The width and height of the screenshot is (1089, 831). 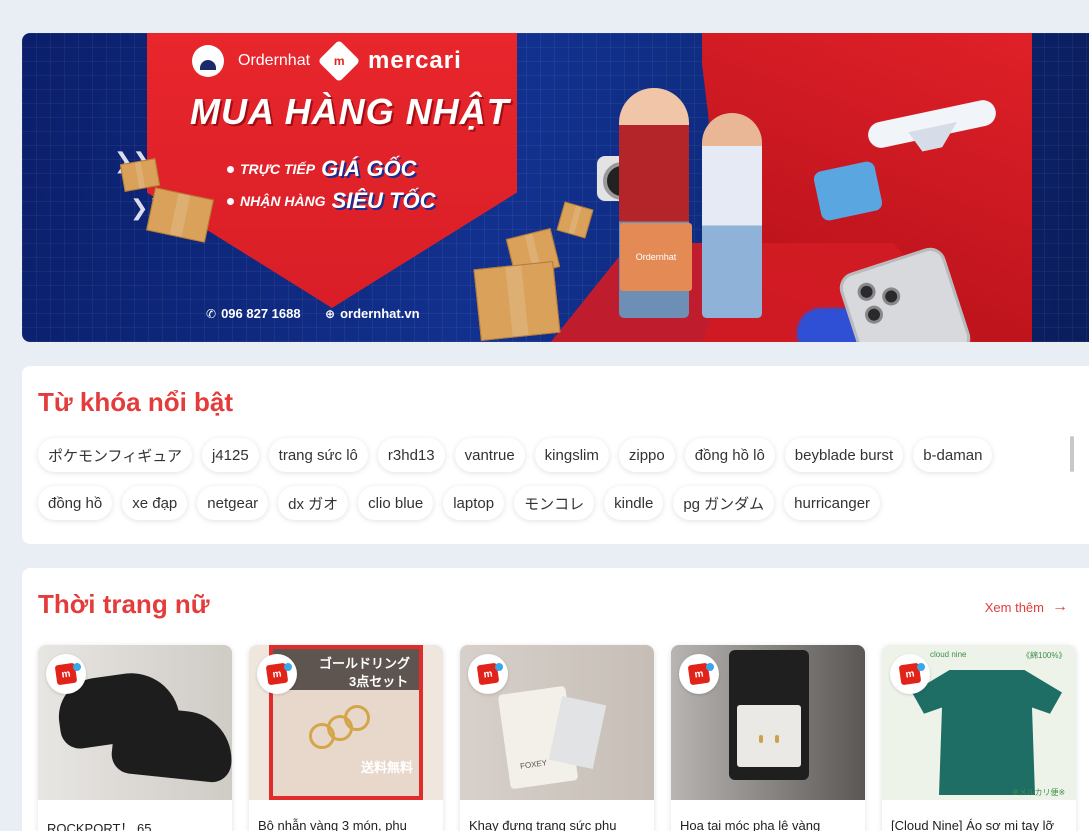 I want to click on see-more-link: Xem thêm →, so click(x=1026, y=607).